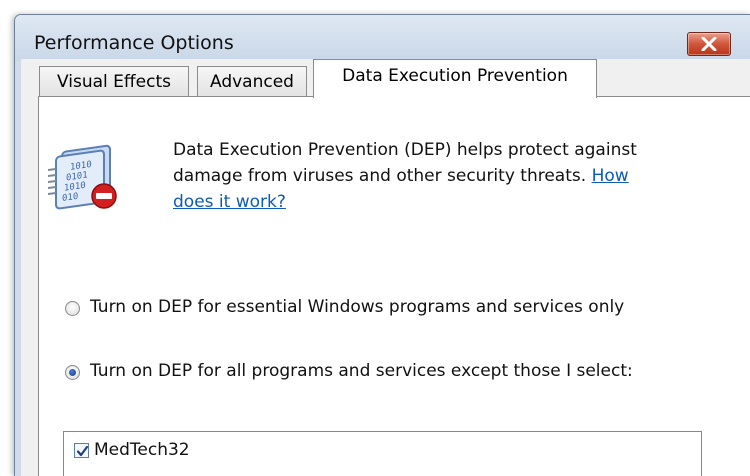 Image resolution: width=750 pixels, height=476 pixels. What do you see at coordinates (72, 372) in the screenshot?
I see `radio-all-except-selected` at bounding box center [72, 372].